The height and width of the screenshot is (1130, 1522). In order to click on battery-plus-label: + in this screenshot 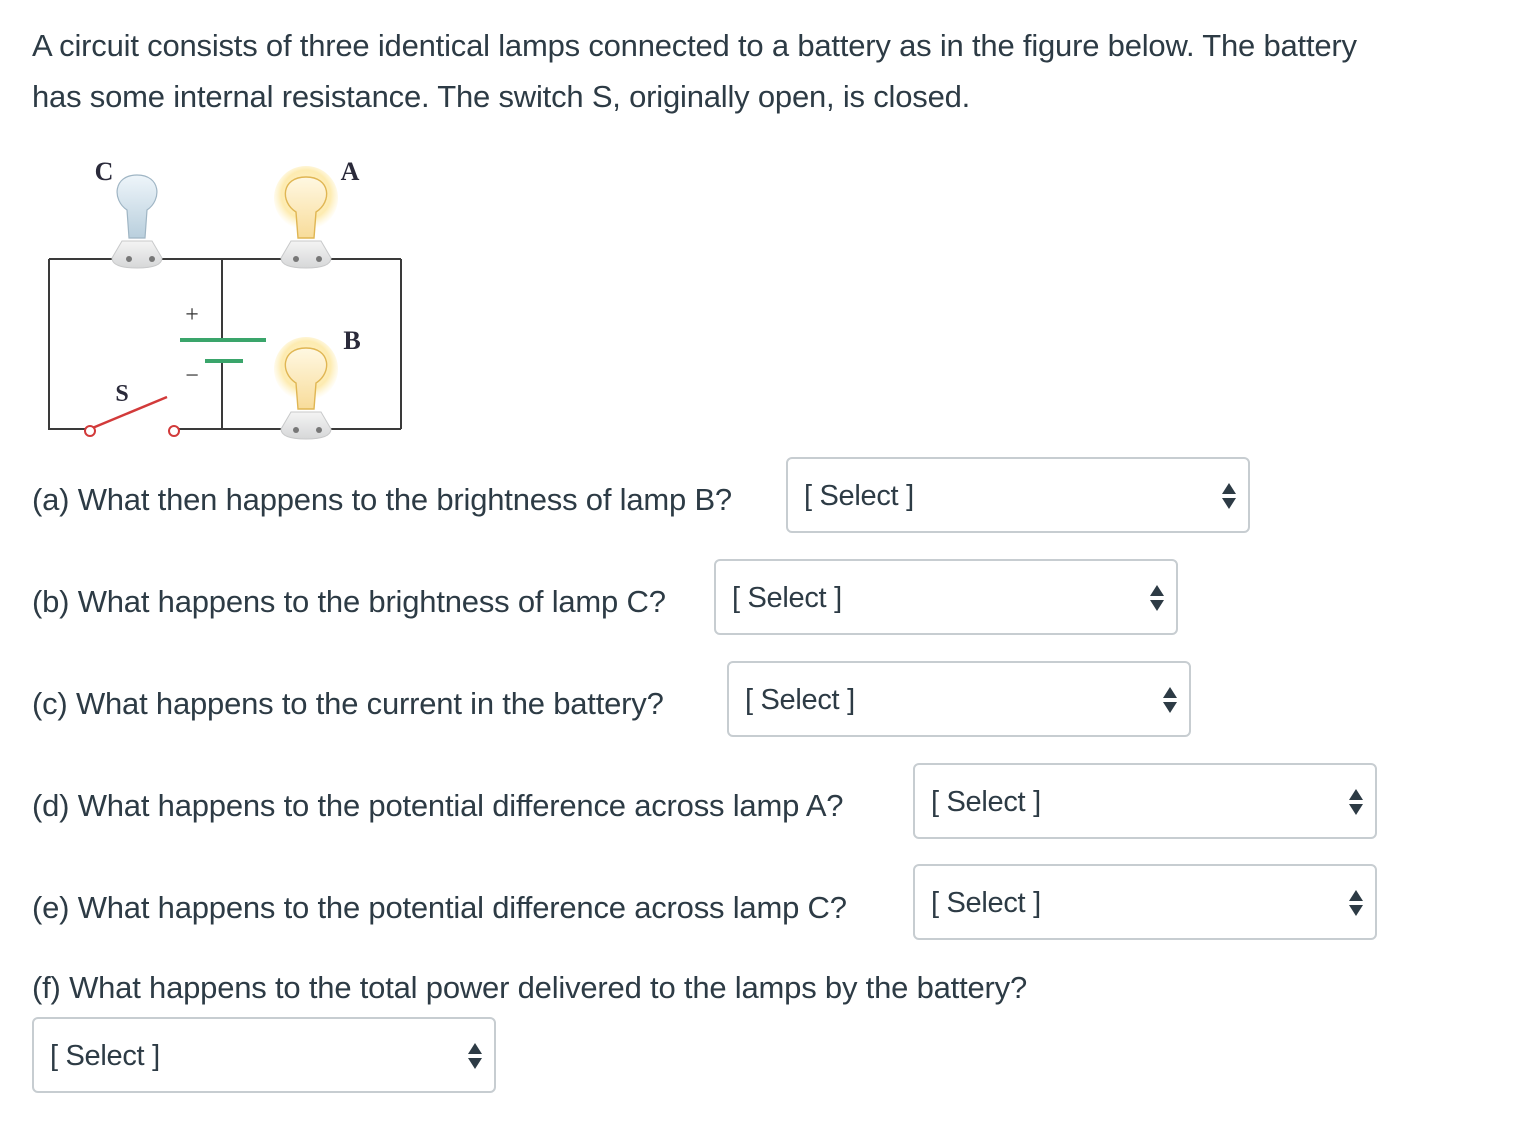, I will do `click(192, 315)`.